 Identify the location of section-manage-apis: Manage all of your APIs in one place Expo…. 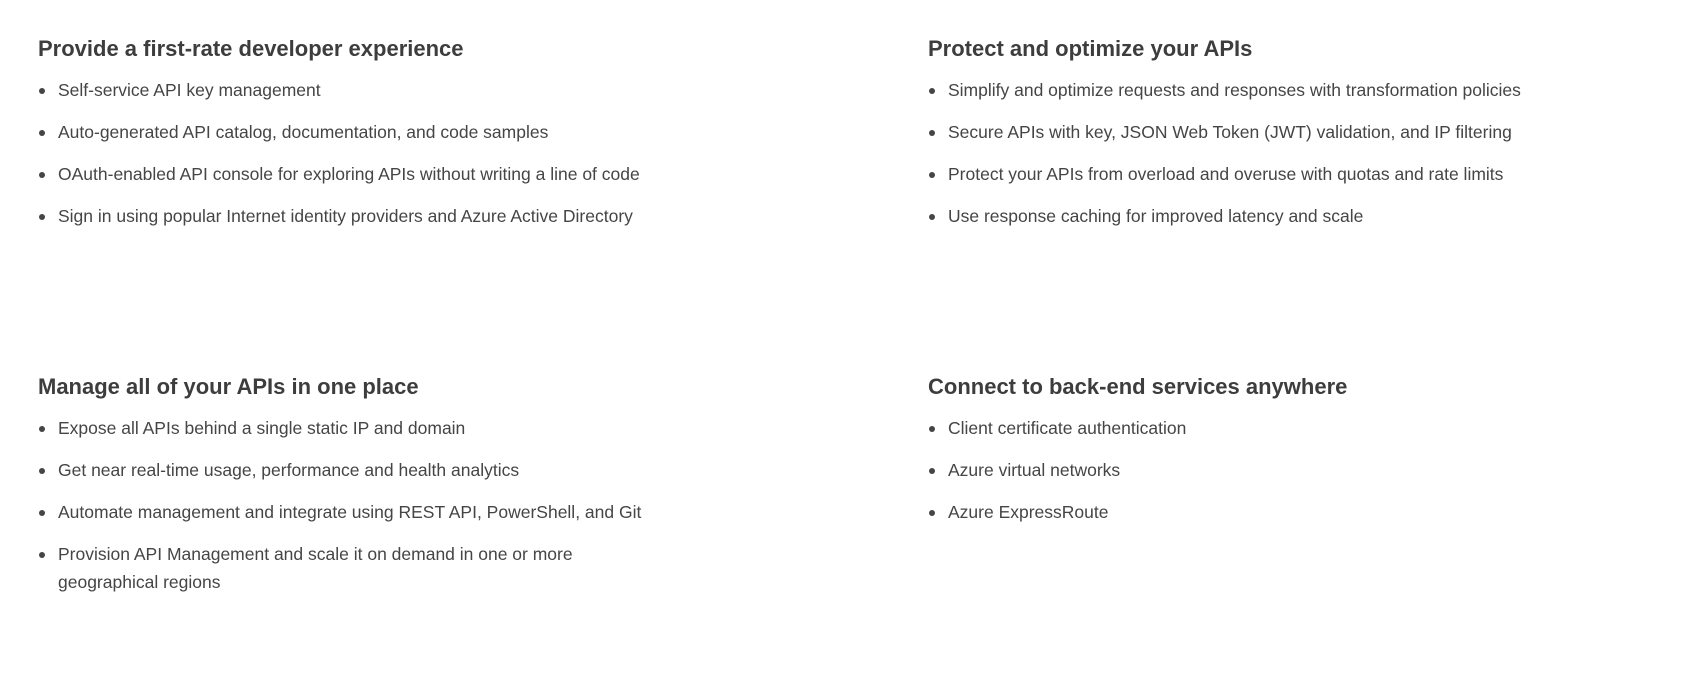
(343, 491).